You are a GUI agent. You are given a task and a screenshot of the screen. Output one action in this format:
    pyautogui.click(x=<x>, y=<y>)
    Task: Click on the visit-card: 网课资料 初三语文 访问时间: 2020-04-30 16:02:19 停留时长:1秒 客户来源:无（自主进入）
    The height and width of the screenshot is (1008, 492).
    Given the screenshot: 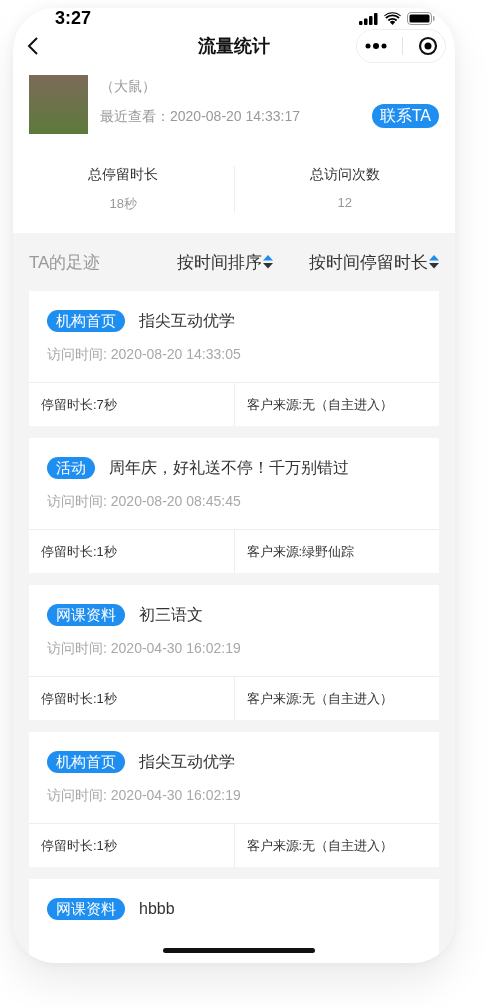 What is the action you would take?
    pyautogui.click(x=234, y=652)
    